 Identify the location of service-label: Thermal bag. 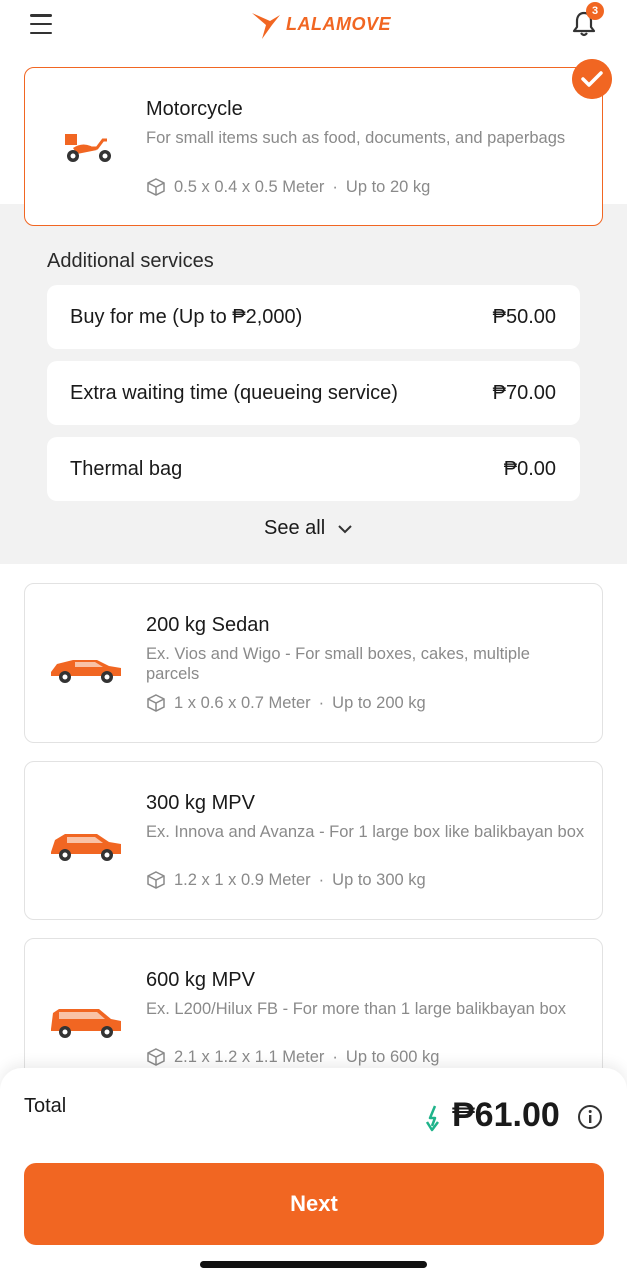
(126, 469).